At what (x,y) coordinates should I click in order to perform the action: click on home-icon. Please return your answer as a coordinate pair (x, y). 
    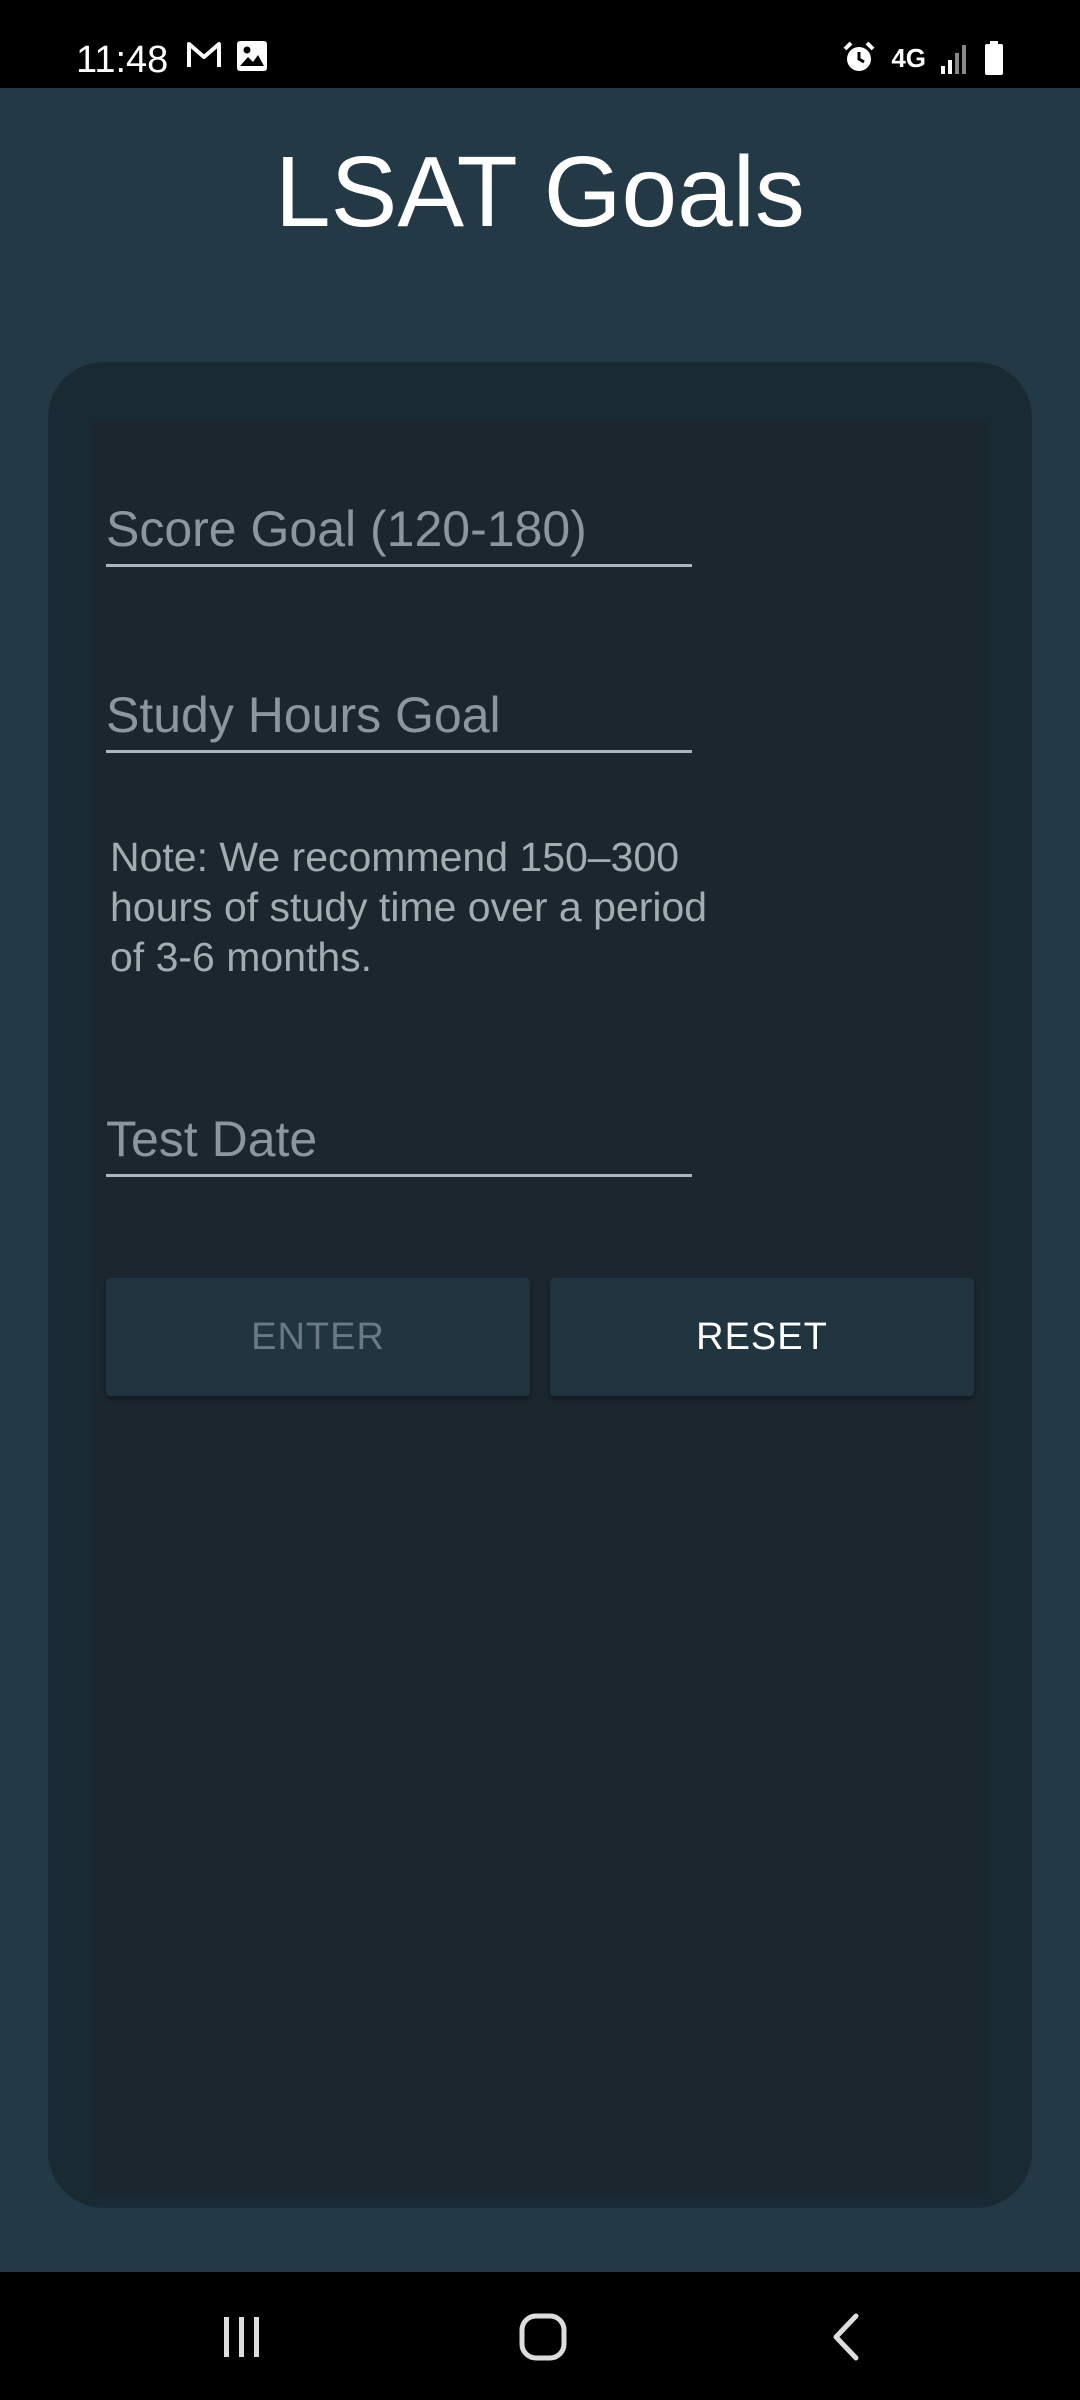
    Looking at the image, I should click on (543, 2337).